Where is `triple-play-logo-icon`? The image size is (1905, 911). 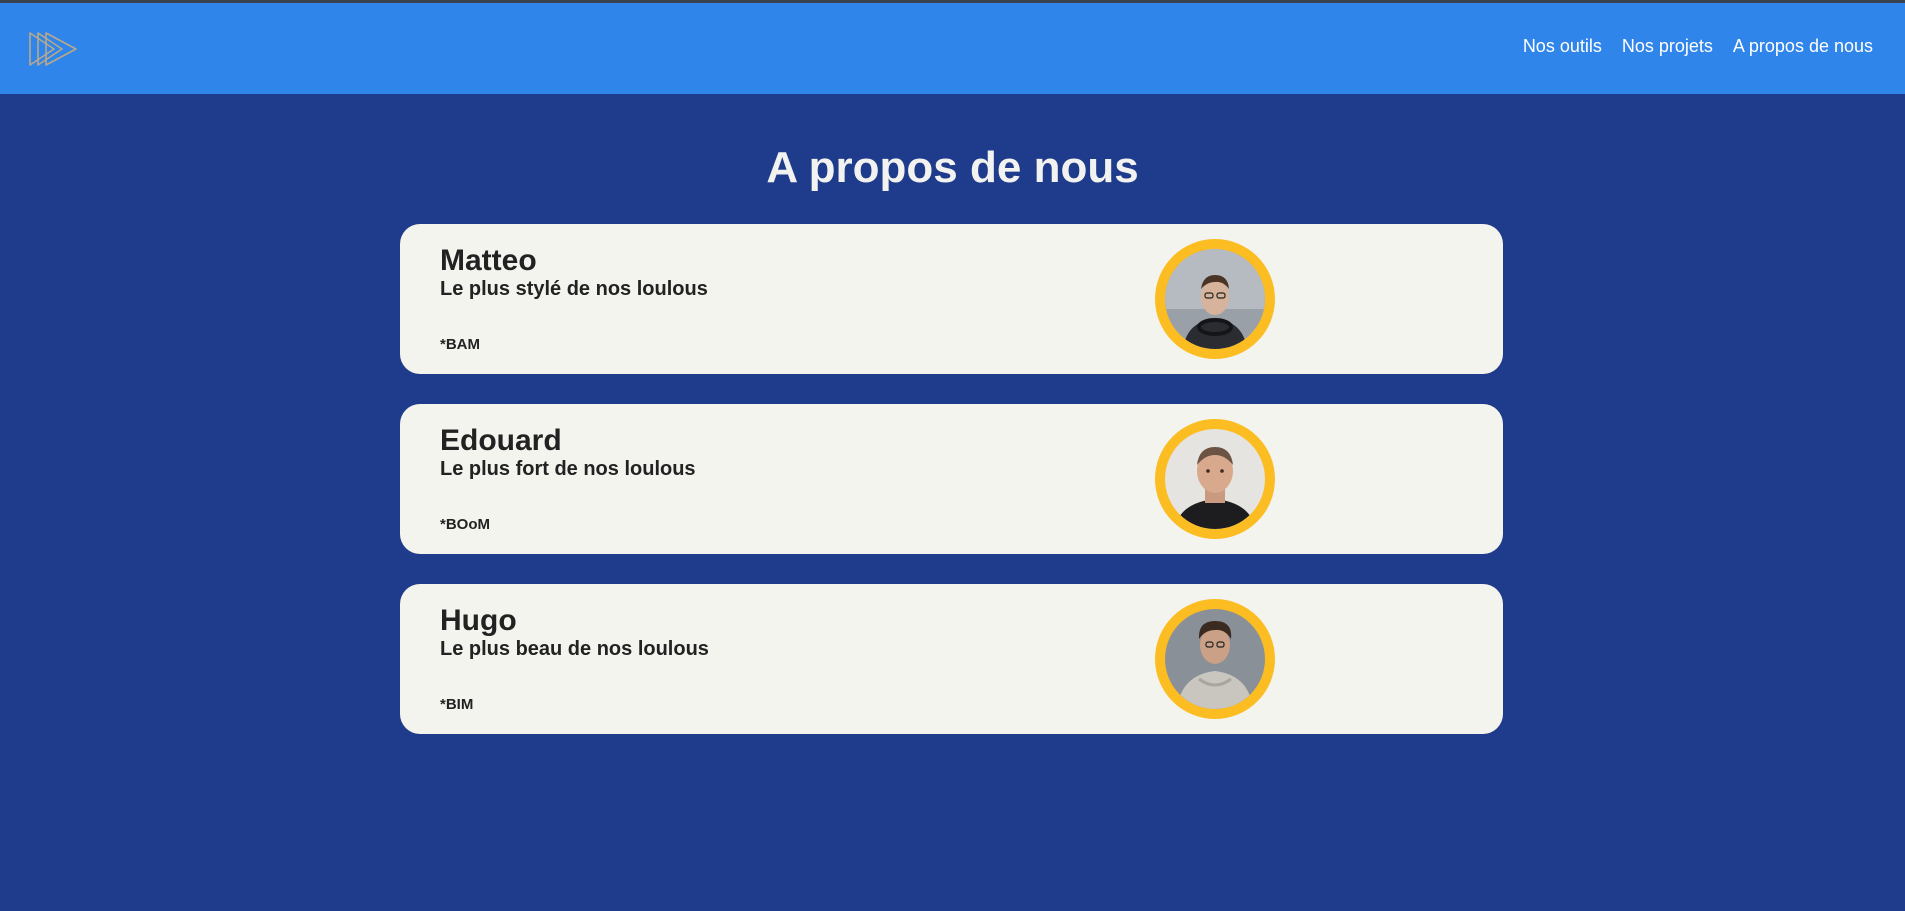
triple-play-logo-icon is located at coordinates (53, 48).